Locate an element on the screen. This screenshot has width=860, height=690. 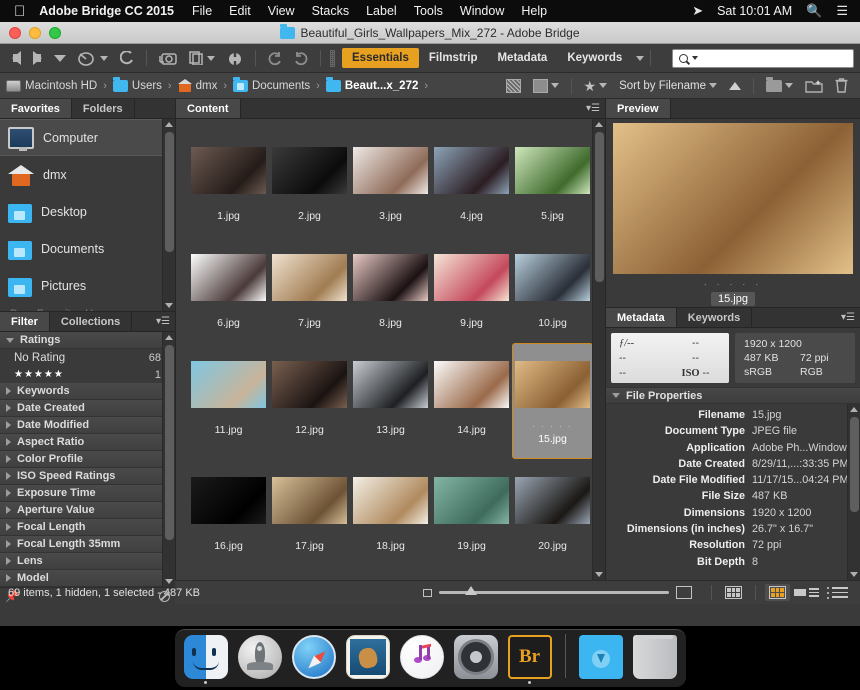
thumbnail-cell: 14.jpg is located at coordinates (471, 401).